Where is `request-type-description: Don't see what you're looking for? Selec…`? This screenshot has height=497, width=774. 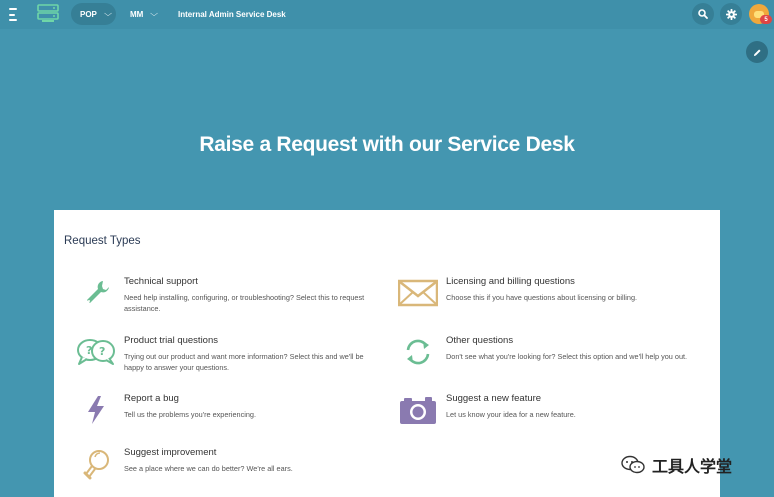 request-type-description: Don't see what you're looking for? Selec… is located at coordinates (567, 356).